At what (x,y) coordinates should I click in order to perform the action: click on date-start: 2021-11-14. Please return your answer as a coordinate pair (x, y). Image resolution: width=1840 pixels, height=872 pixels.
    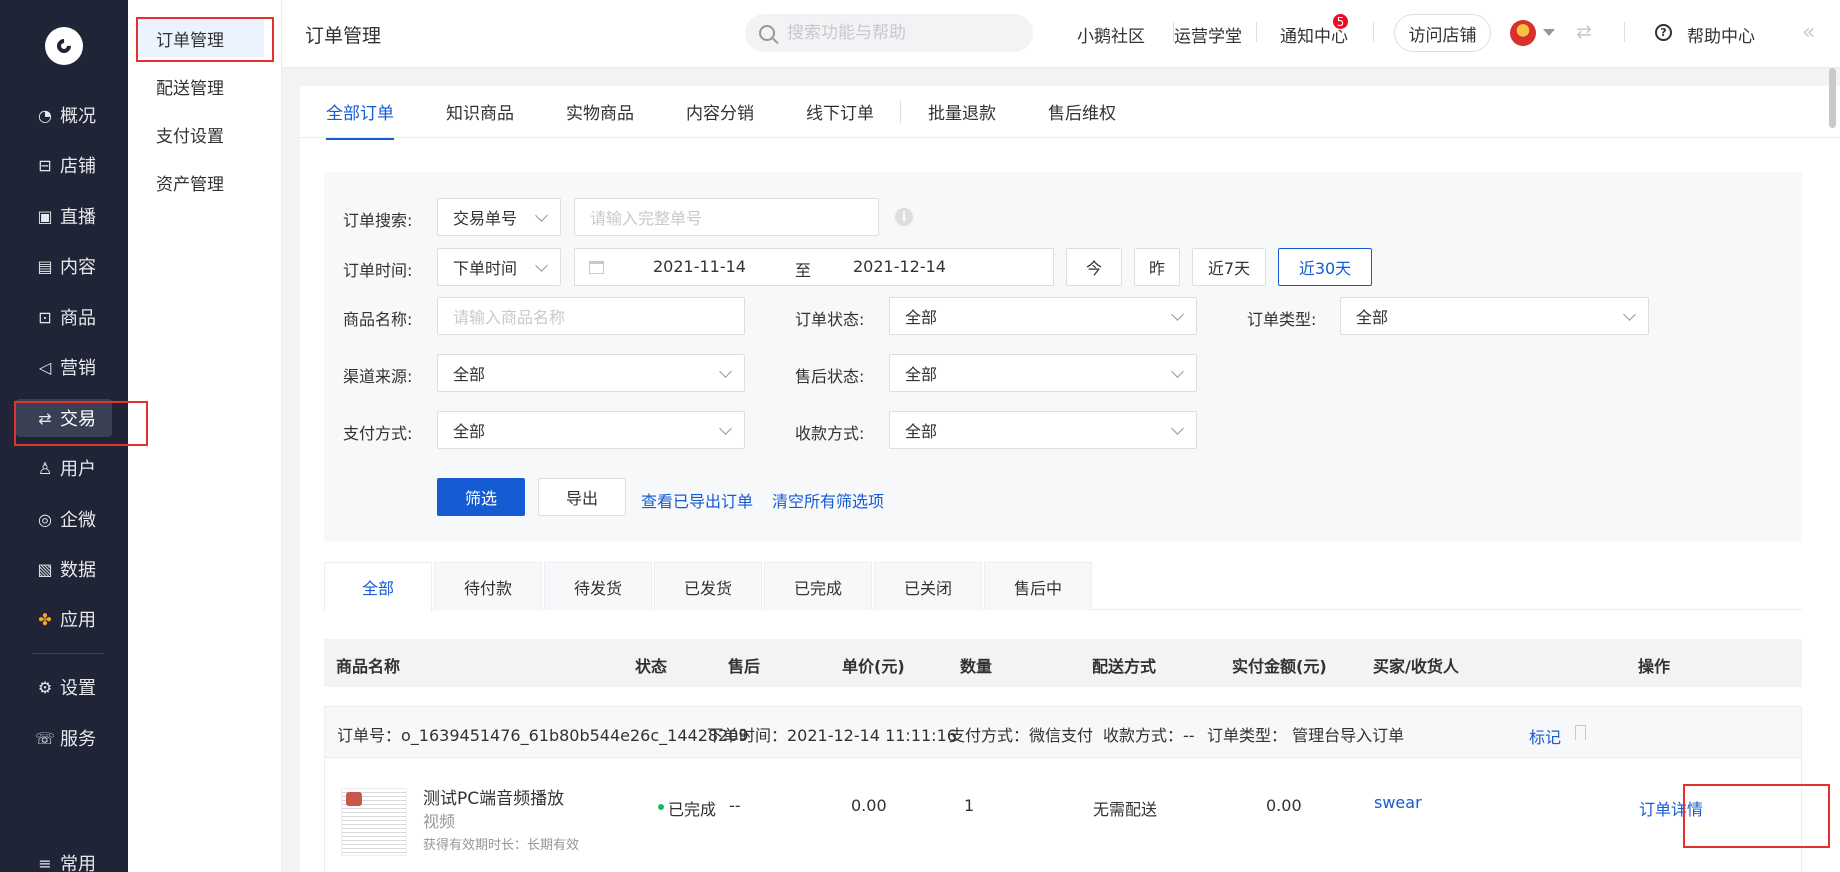
    Looking at the image, I should click on (699, 266).